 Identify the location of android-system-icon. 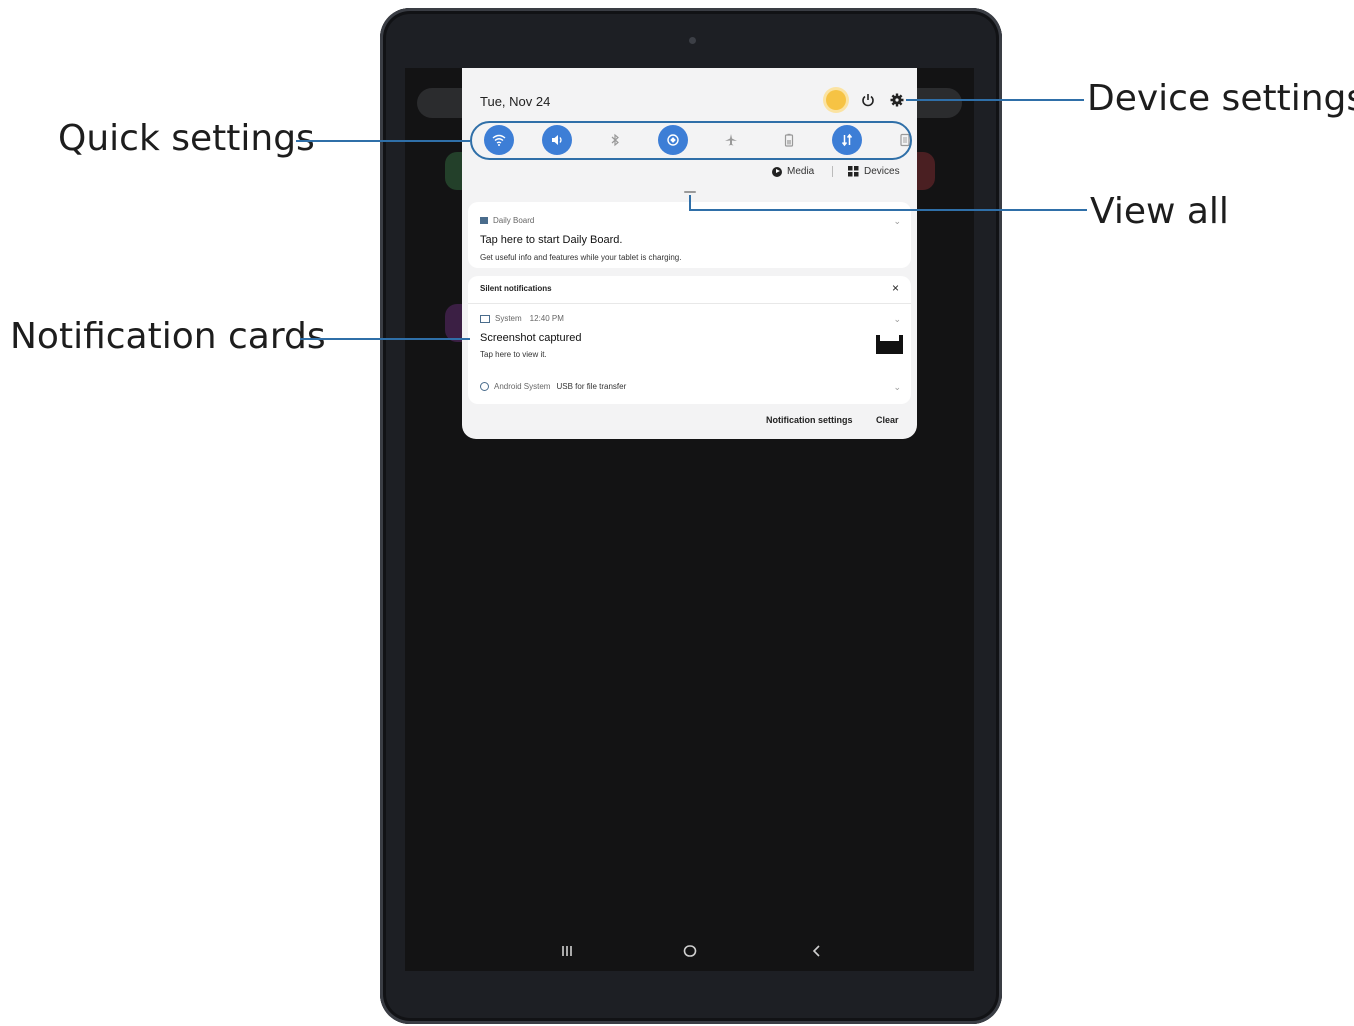
(484, 386).